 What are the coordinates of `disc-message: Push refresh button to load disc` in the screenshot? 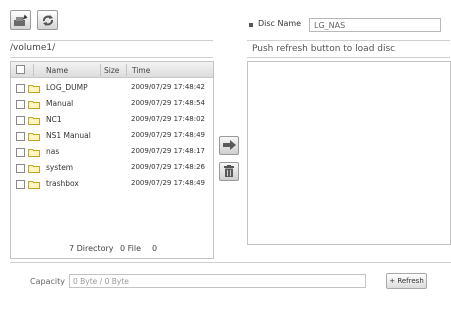 It's located at (324, 49).